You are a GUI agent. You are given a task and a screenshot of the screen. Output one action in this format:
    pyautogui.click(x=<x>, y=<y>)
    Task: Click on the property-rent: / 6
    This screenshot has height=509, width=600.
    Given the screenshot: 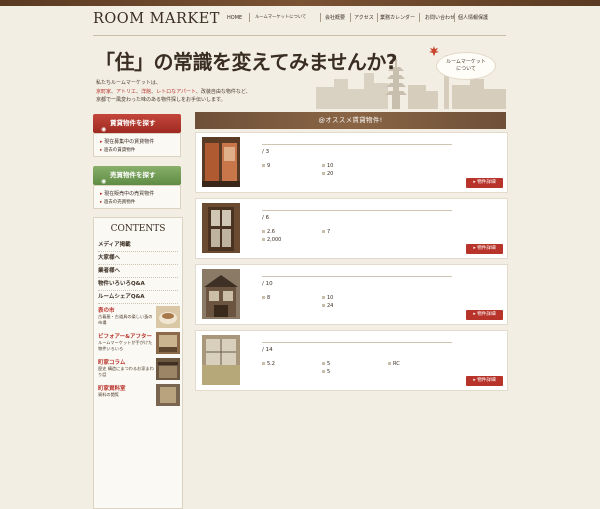 What is the action you would take?
    pyautogui.click(x=266, y=218)
    